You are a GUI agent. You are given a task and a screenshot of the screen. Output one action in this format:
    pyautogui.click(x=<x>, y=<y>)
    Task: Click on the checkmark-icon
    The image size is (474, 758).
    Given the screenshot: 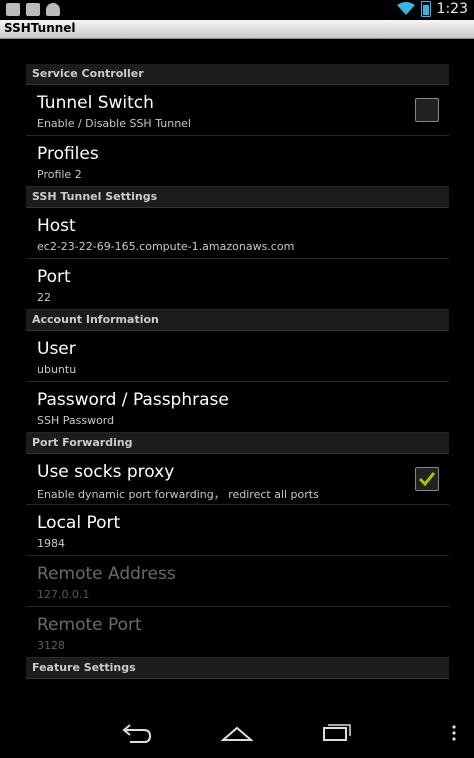 What is the action you would take?
    pyautogui.click(x=427, y=479)
    